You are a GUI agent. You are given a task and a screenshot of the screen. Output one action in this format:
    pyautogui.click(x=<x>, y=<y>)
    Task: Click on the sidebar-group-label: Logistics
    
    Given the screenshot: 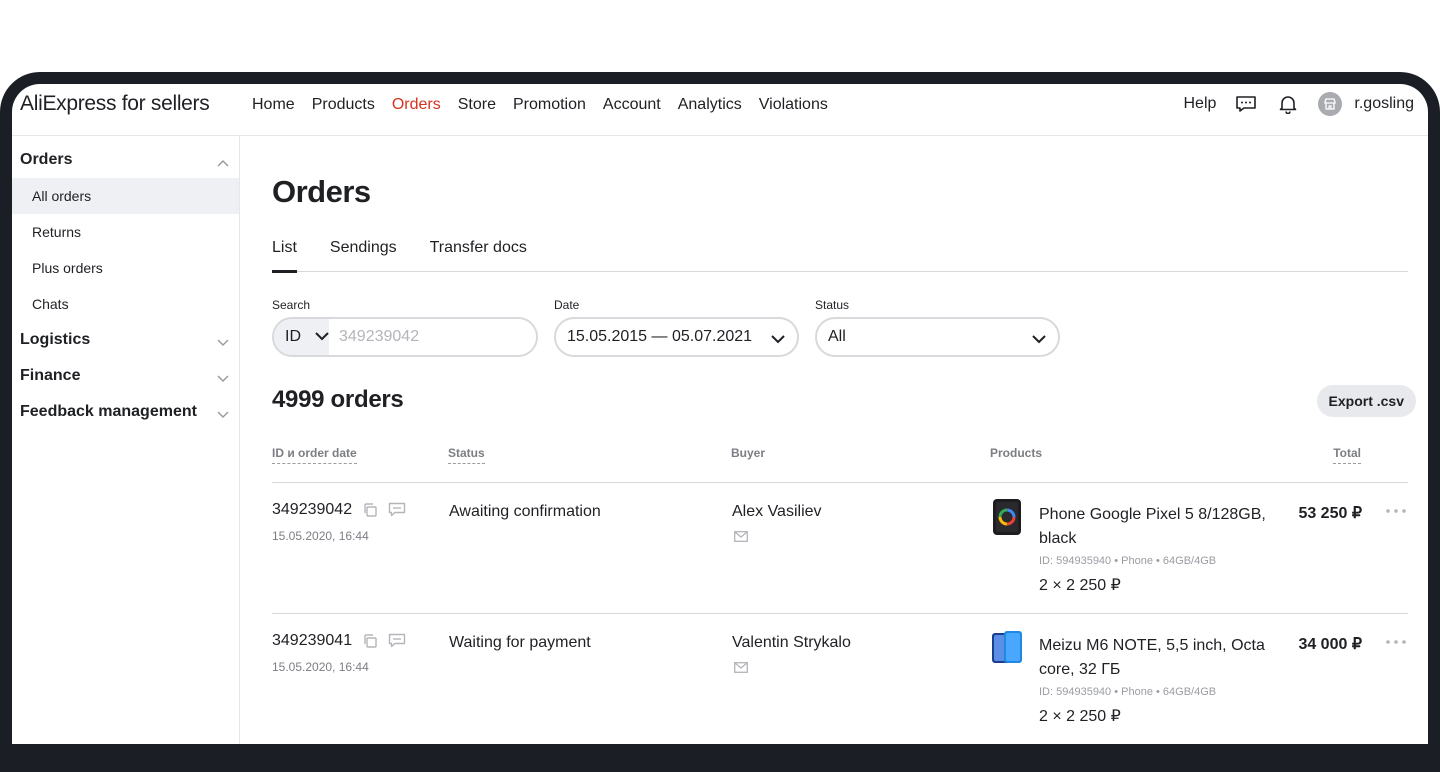 What is the action you would take?
    pyautogui.click(x=55, y=339)
    